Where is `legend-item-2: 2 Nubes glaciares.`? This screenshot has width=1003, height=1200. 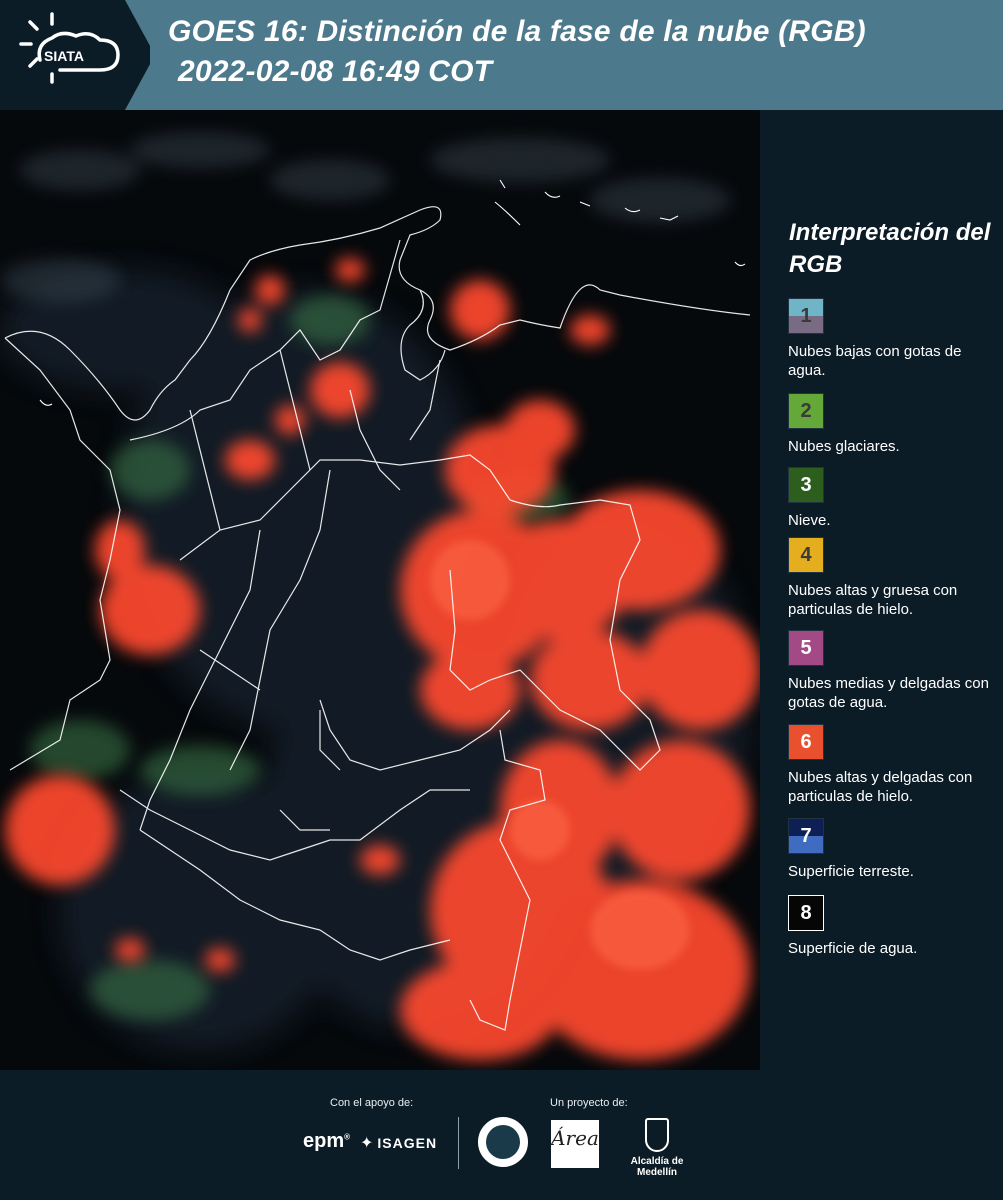
legend-item-2: 2 Nubes glaciares. is located at coordinates (895, 424).